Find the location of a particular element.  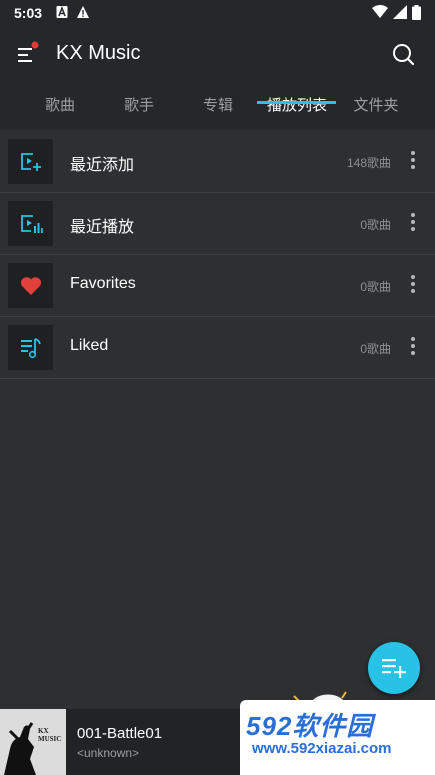

tab-indicator is located at coordinates (296, 102).